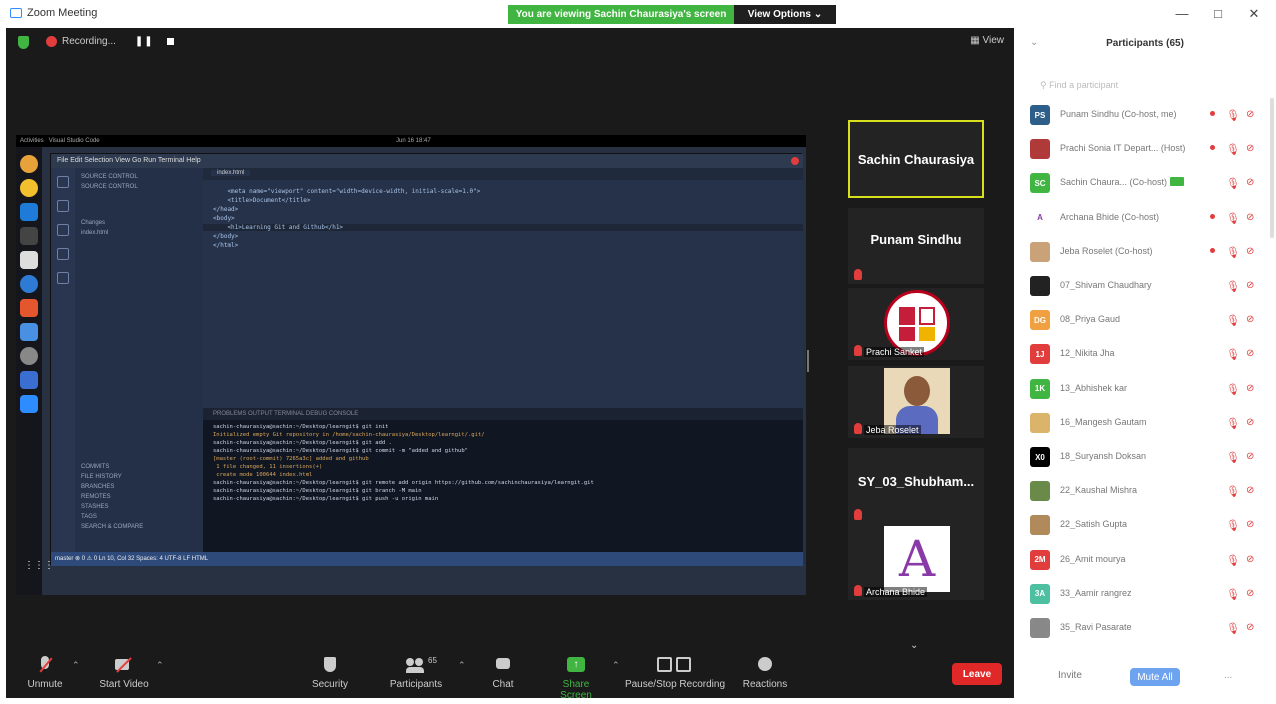 The height and width of the screenshot is (704, 1276). I want to click on participant-search-input: ⚲ Find a participant, so click(1143, 85).